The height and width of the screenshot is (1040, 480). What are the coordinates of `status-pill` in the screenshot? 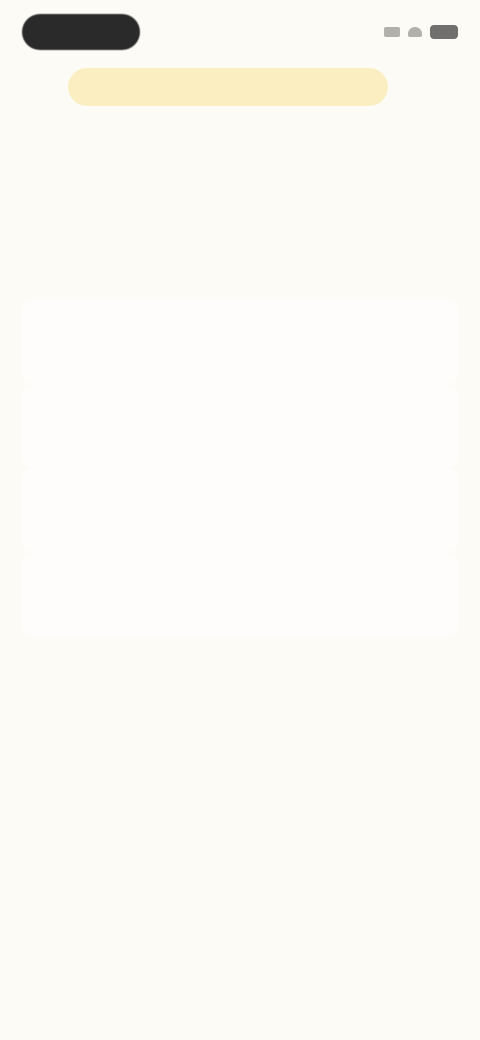 It's located at (81, 32).